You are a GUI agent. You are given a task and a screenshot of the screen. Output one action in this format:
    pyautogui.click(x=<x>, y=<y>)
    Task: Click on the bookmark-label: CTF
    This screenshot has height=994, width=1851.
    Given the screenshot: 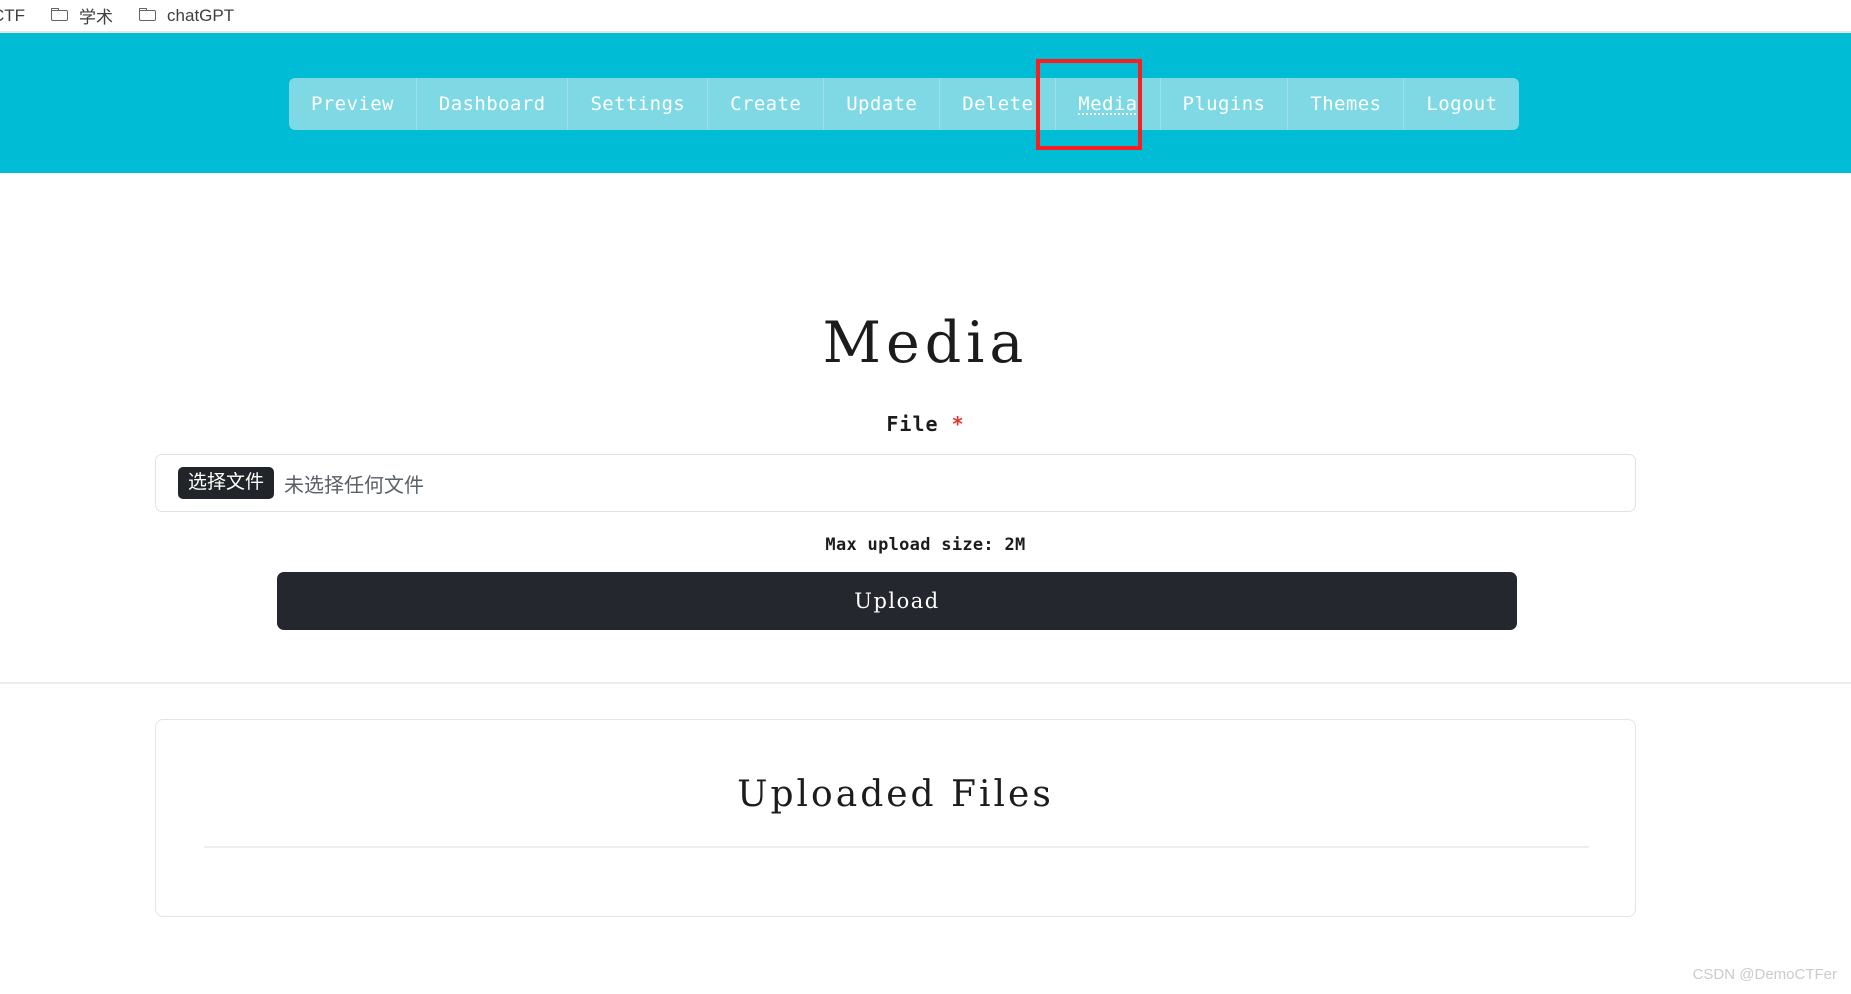 What is the action you would take?
    pyautogui.click(x=13, y=15)
    